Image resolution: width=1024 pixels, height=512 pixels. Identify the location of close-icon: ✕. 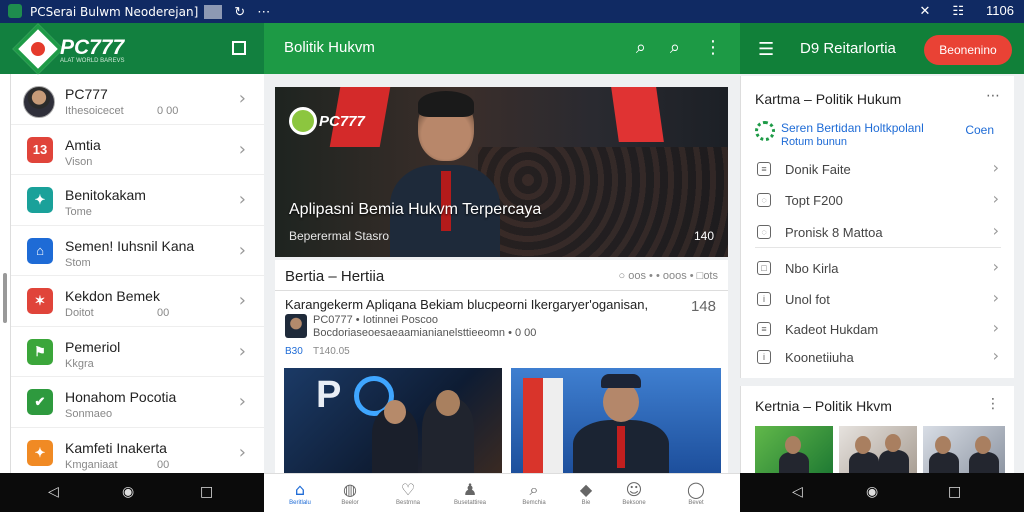
(924, 11).